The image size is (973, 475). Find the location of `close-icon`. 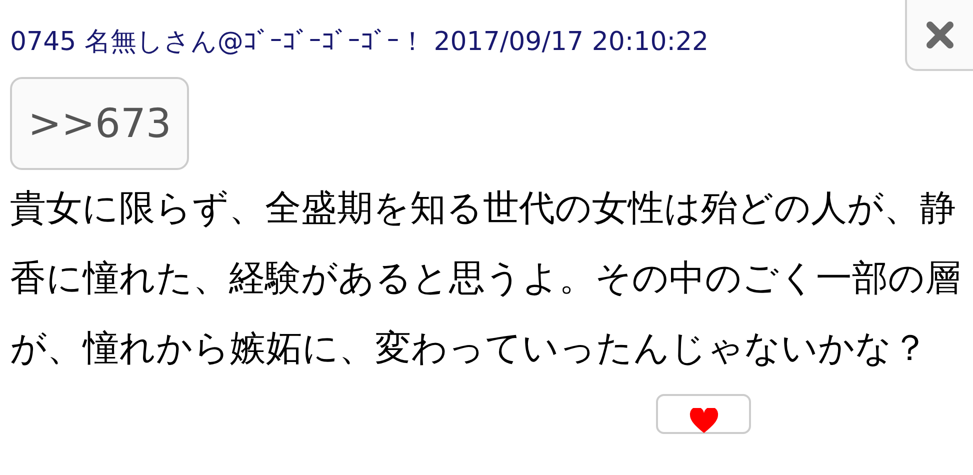

close-icon is located at coordinates (940, 35).